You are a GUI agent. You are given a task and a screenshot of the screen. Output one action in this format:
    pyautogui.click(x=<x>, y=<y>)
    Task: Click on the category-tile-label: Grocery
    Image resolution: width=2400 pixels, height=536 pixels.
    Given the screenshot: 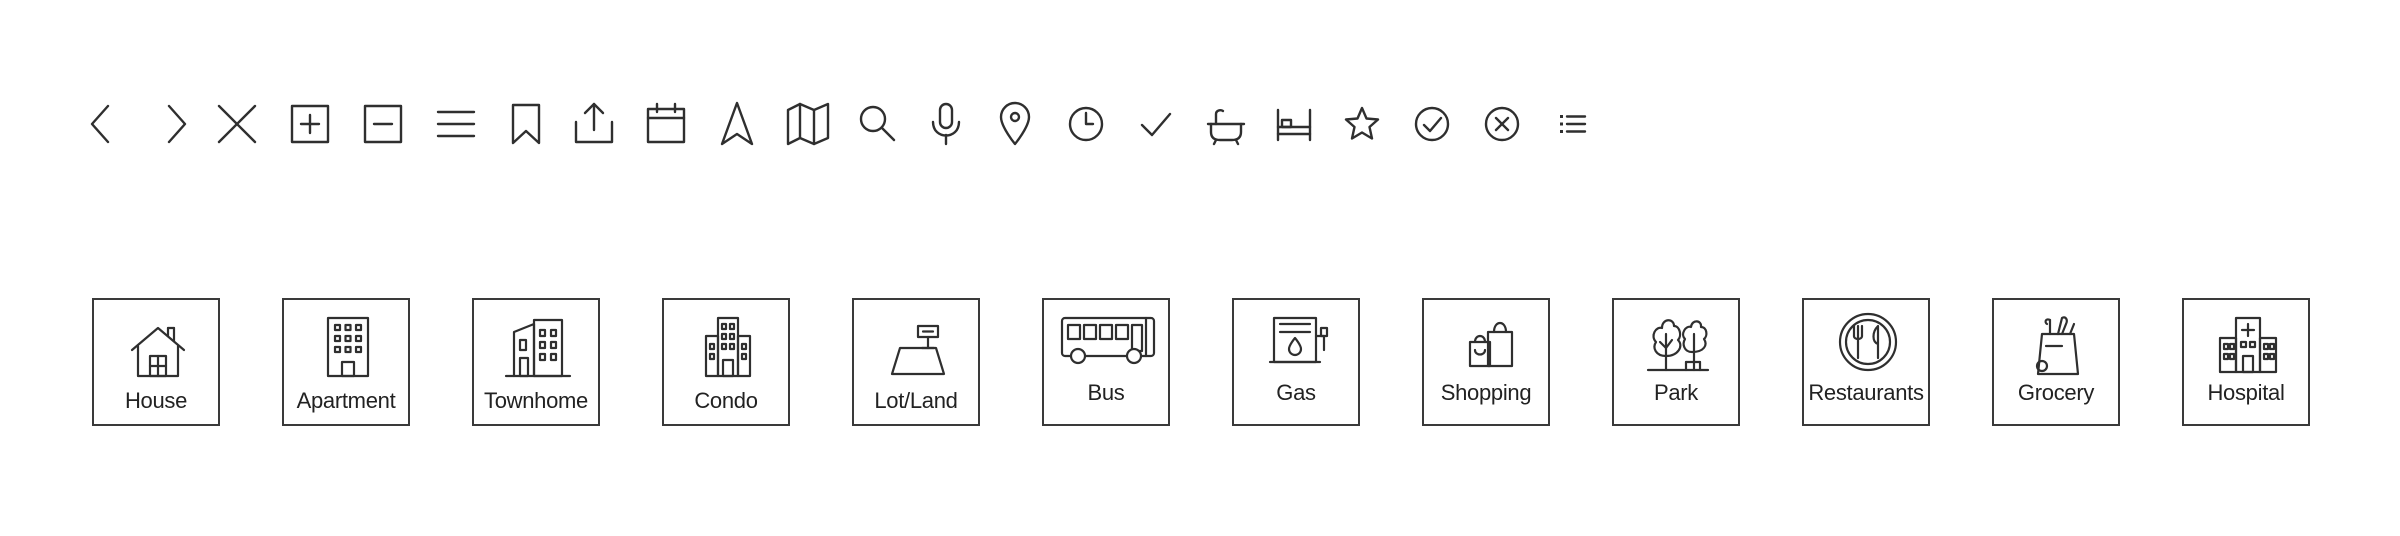 What is the action you would take?
    pyautogui.click(x=2056, y=392)
    